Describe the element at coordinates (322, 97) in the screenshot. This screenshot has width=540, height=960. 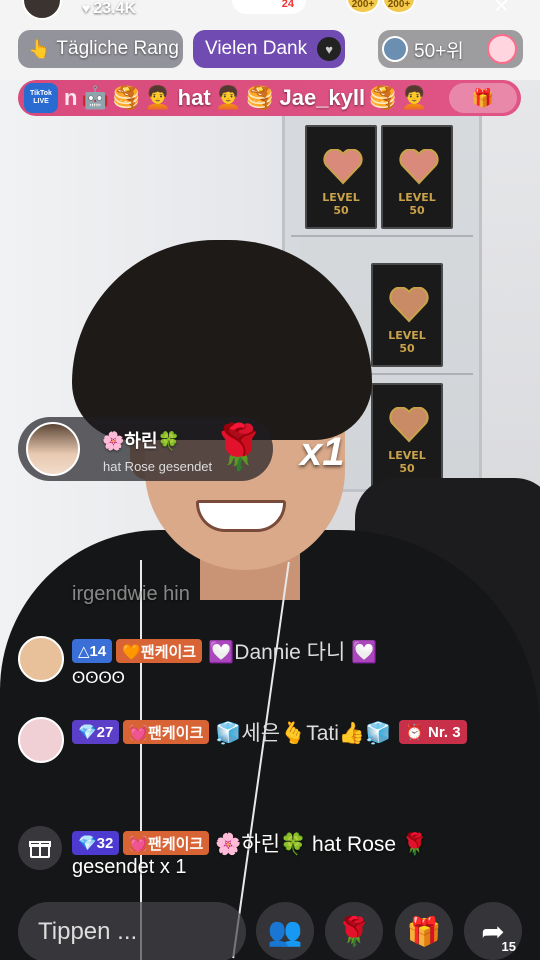
I see `banner-name: Jae_kyll` at that location.